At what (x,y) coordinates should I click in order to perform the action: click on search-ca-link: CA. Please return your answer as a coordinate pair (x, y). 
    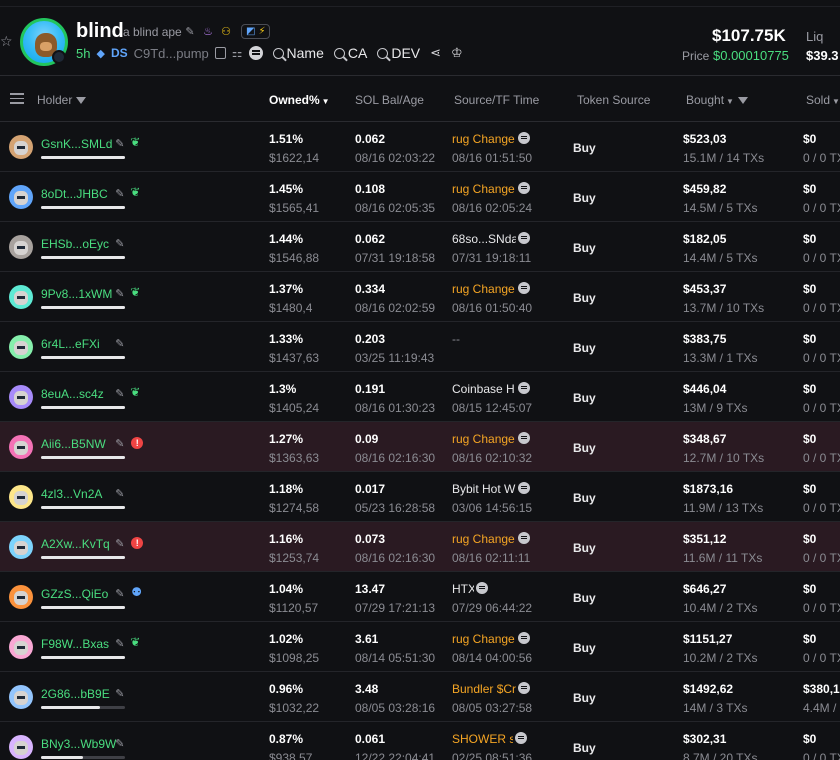
    Looking at the image, I should click on (350, 53).